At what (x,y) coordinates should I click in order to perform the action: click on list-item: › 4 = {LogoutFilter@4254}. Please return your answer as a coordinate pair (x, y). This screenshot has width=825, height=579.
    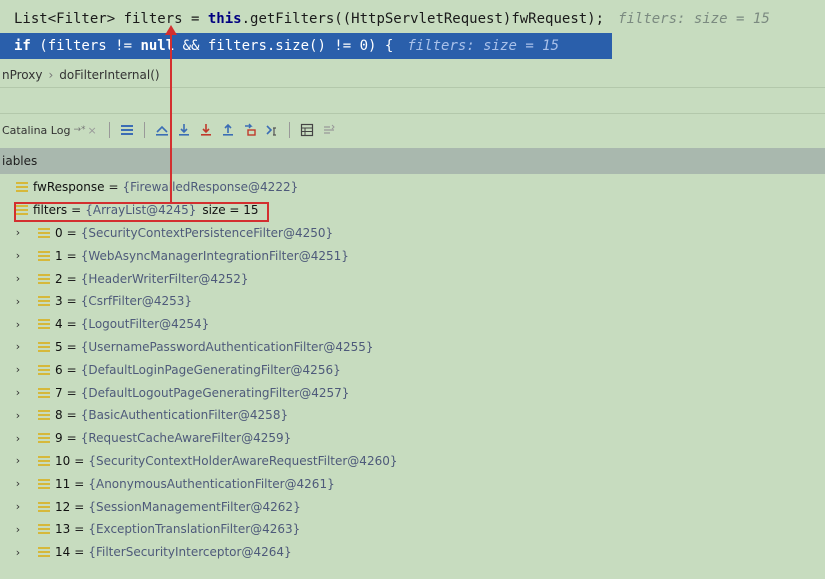
    Looking at the image, I should click on (412, 324).